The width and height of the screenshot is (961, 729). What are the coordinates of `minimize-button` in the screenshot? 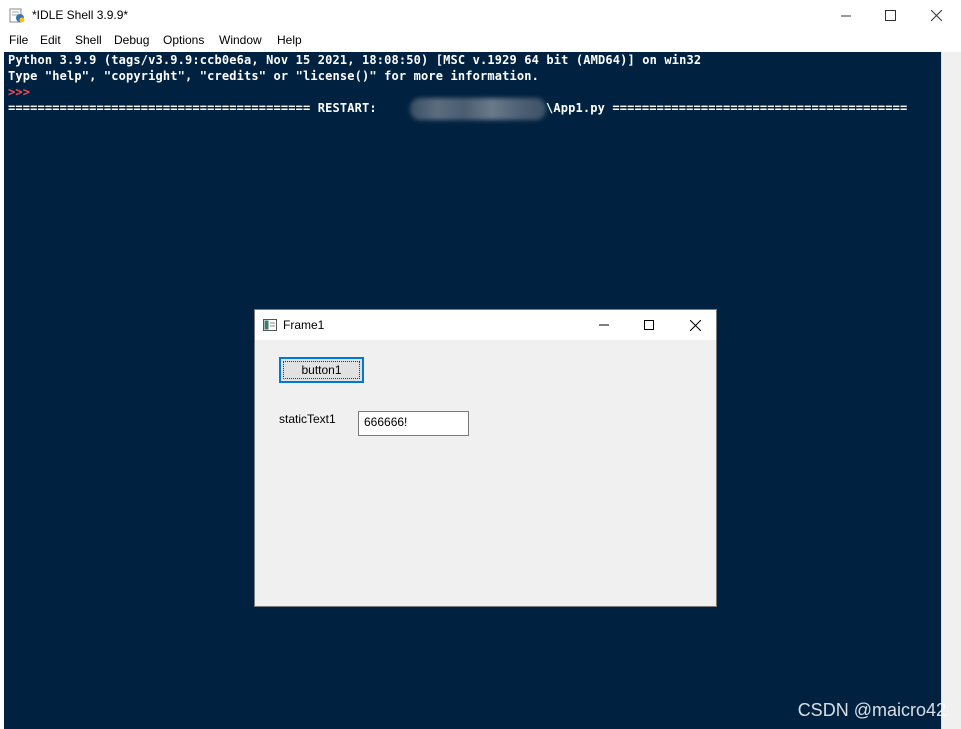 It's located at (846, 15).